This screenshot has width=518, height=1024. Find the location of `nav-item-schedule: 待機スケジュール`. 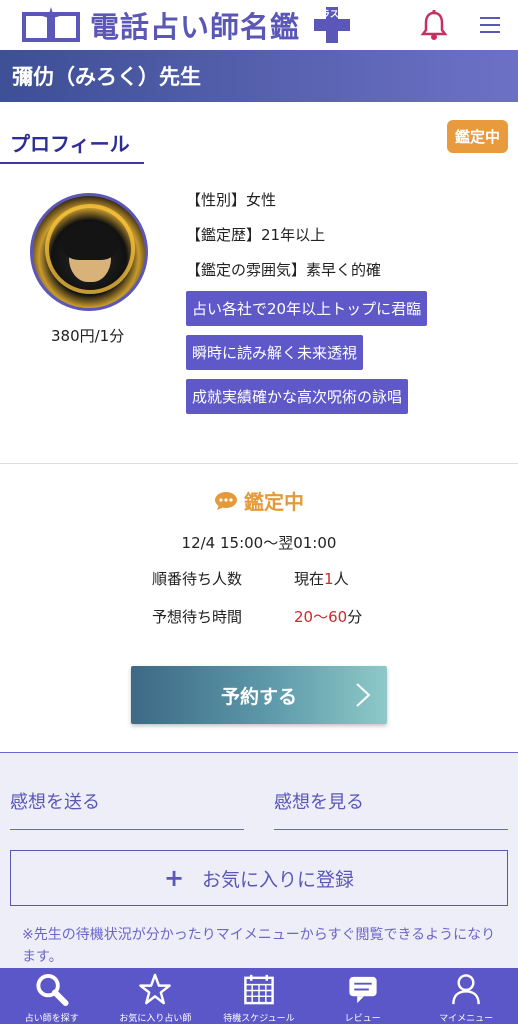

nav-item-schedule: 待機スケジュール is located at coordinates (259, 996).